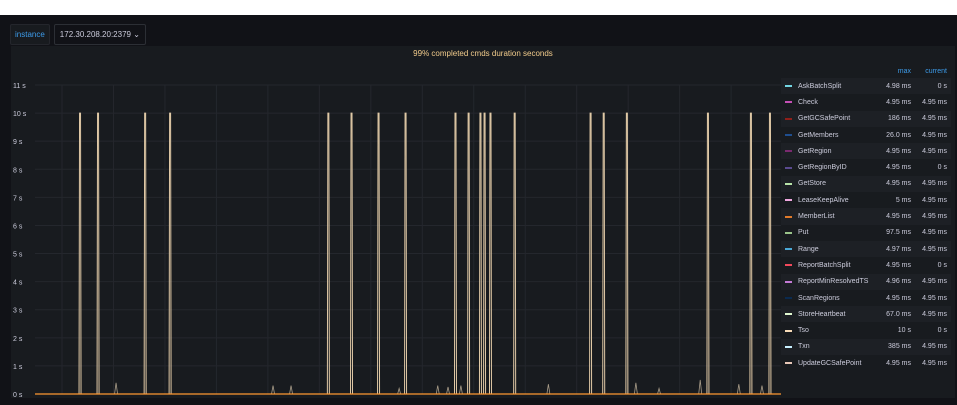 This screenshot has height=405, width=957. Describe the element at coordinates (866, 184) in the screenshot. I see `legend-item: GetStore 4.95 ms 4.95 ms` at that location.